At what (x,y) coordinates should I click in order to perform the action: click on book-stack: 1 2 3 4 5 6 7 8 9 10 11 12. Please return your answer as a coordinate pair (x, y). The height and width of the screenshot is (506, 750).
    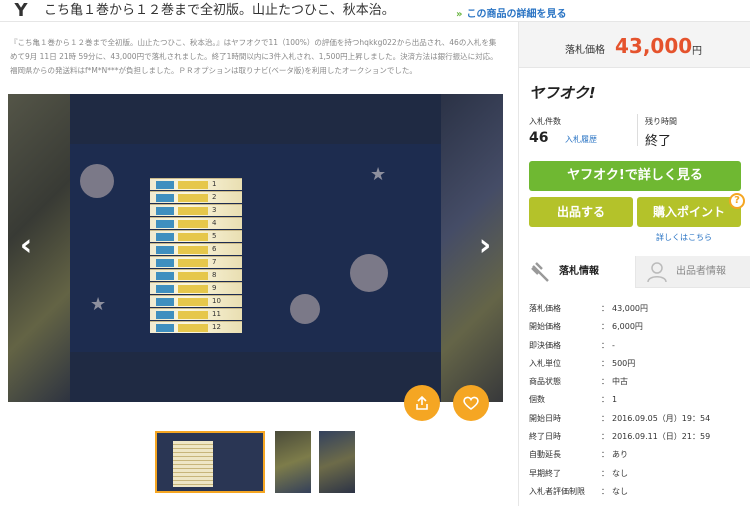
    Looking at the image, I should click on (196, 258).